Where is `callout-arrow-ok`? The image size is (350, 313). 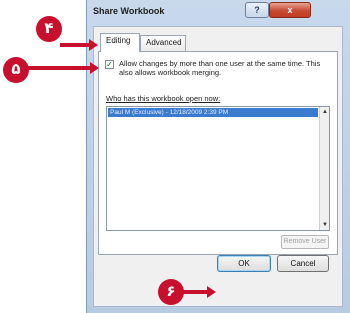 callout-arrow-ok is located at coordinates (199, 292).